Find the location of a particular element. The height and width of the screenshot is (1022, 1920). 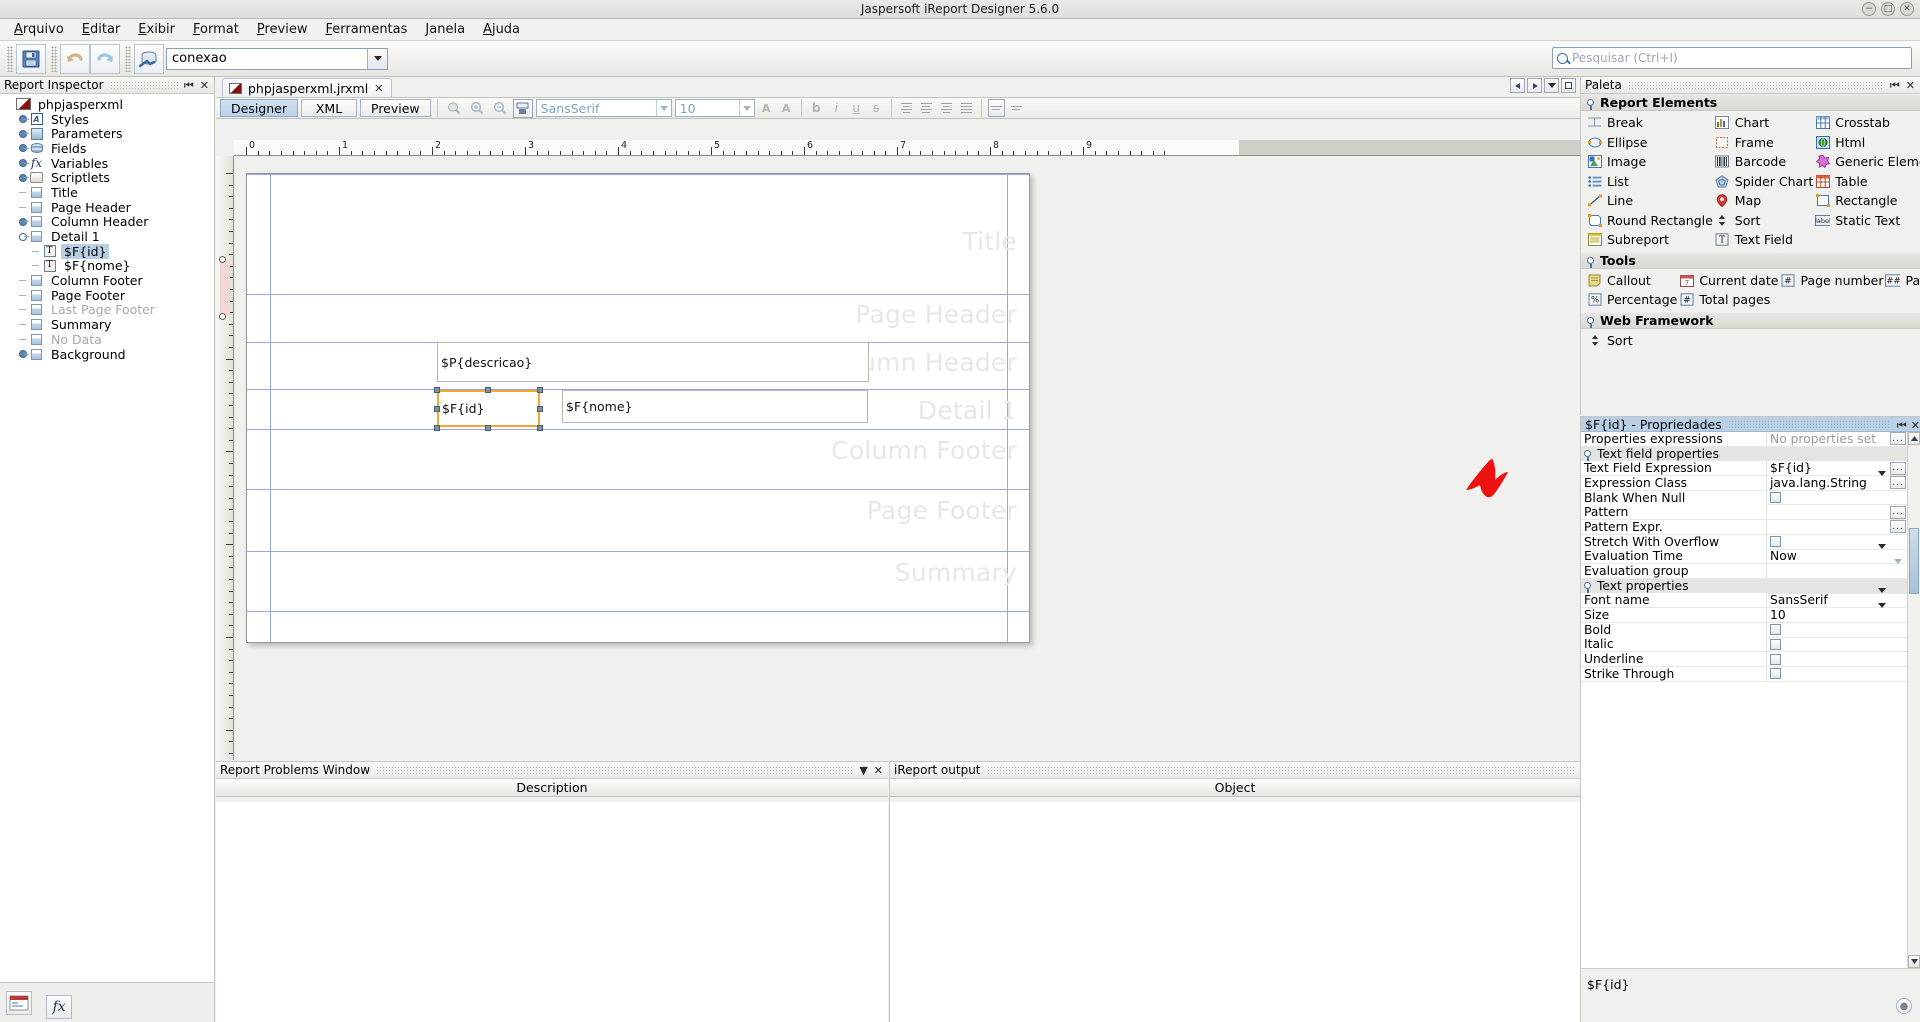

underline-icon: u is located at coordinates (856, 108).